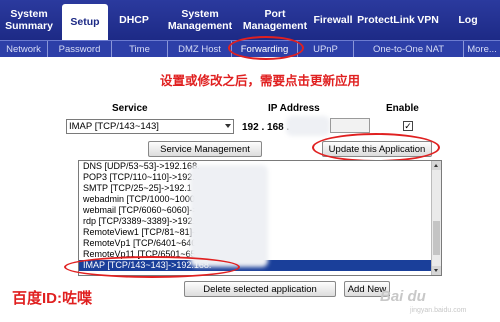 This screenshot has height=322, width=500. Describe the element at coordinates (409, 49) in the screenshot. I see `subtab-one-to-one-nat: One-to-One NAT` at that location.